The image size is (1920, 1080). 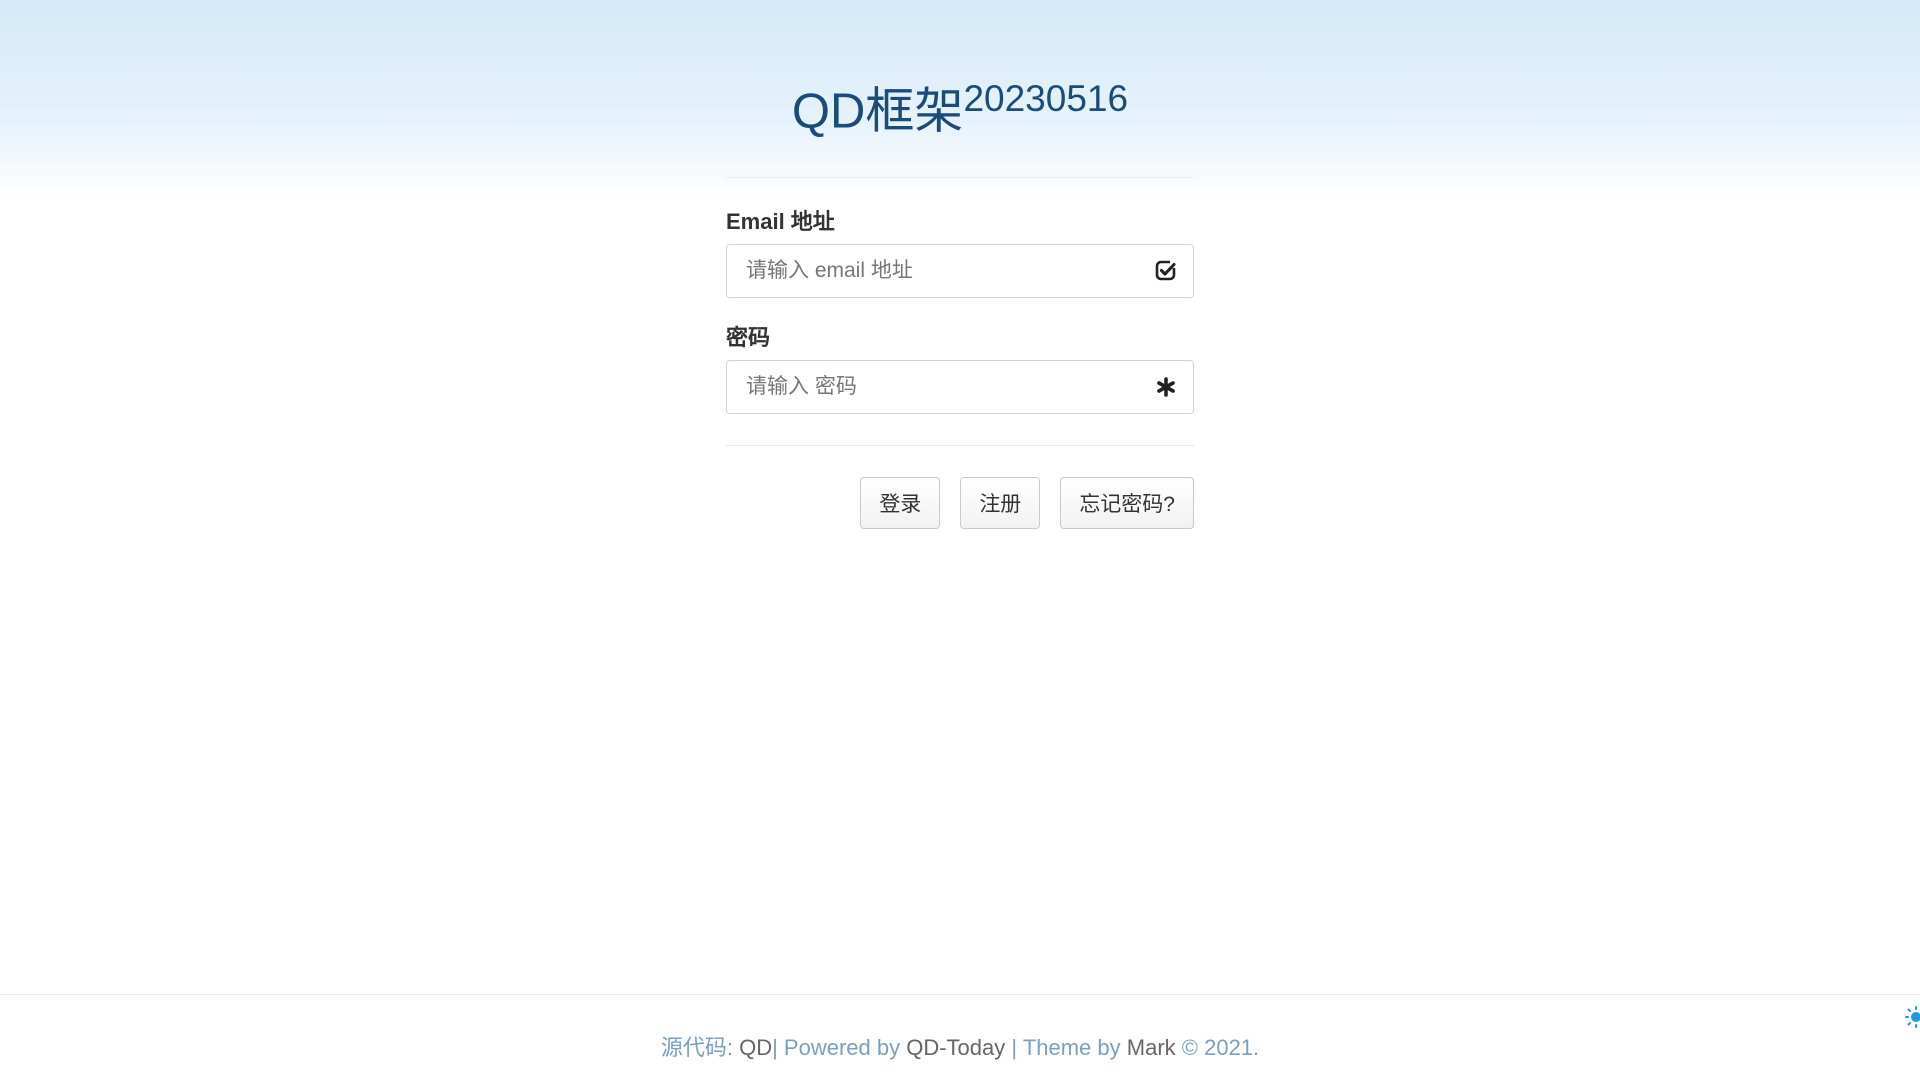 I want to click on source-link: QD, so click(x=755, y=1047).